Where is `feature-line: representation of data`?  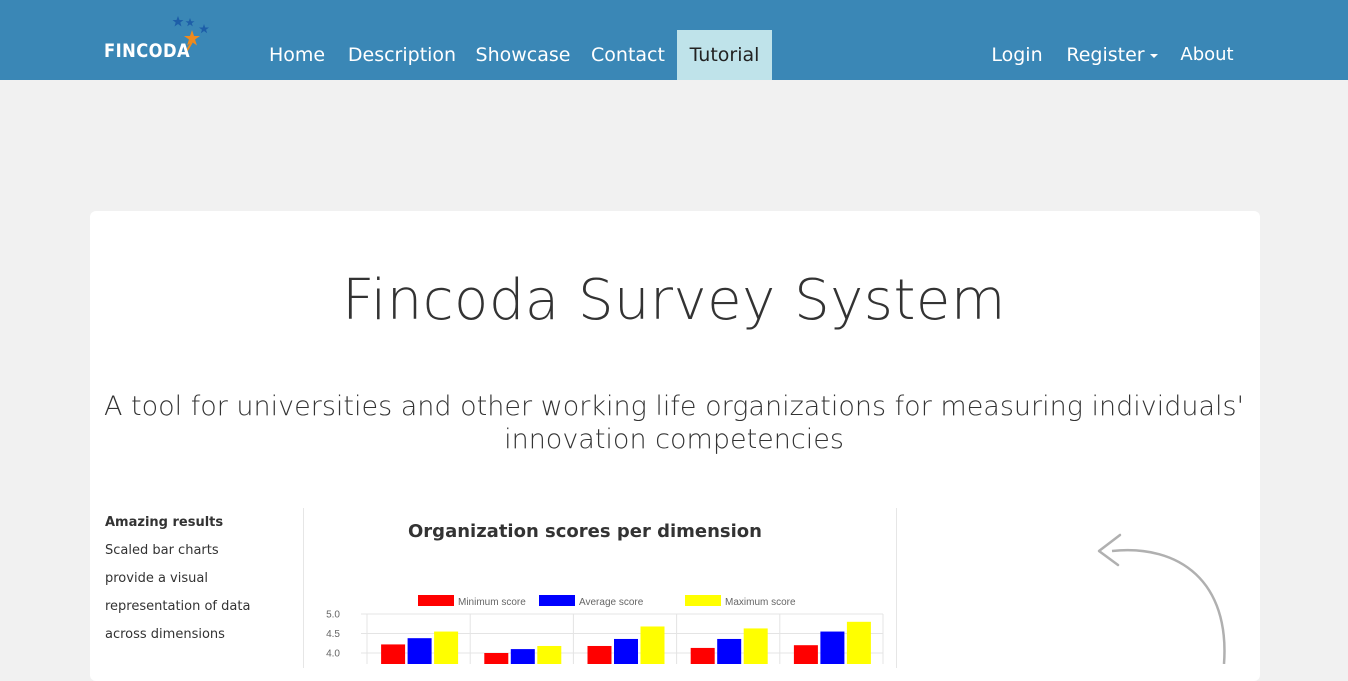 feature-line: representation of data is located at coordinates (178, 606).